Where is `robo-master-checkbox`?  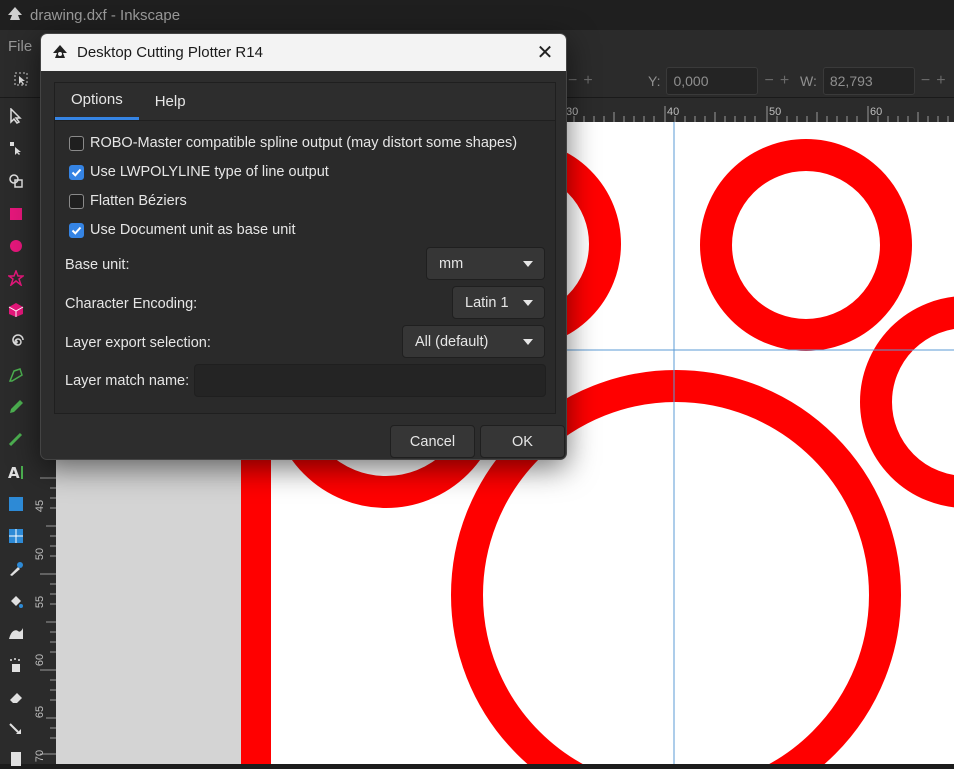
robo-master-checkbox is located at coordinates (76, 143).